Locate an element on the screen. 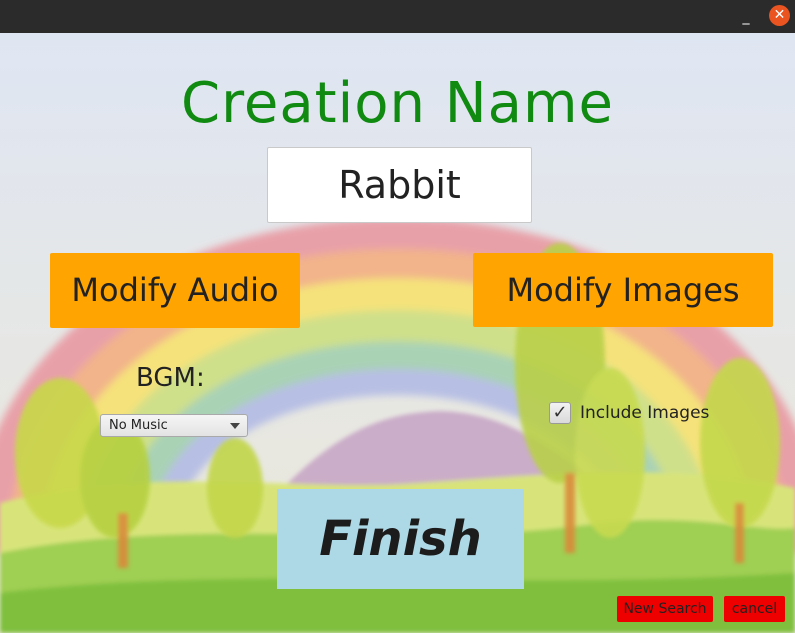  new-search-button: New Search is located at coordinates (665, 609).